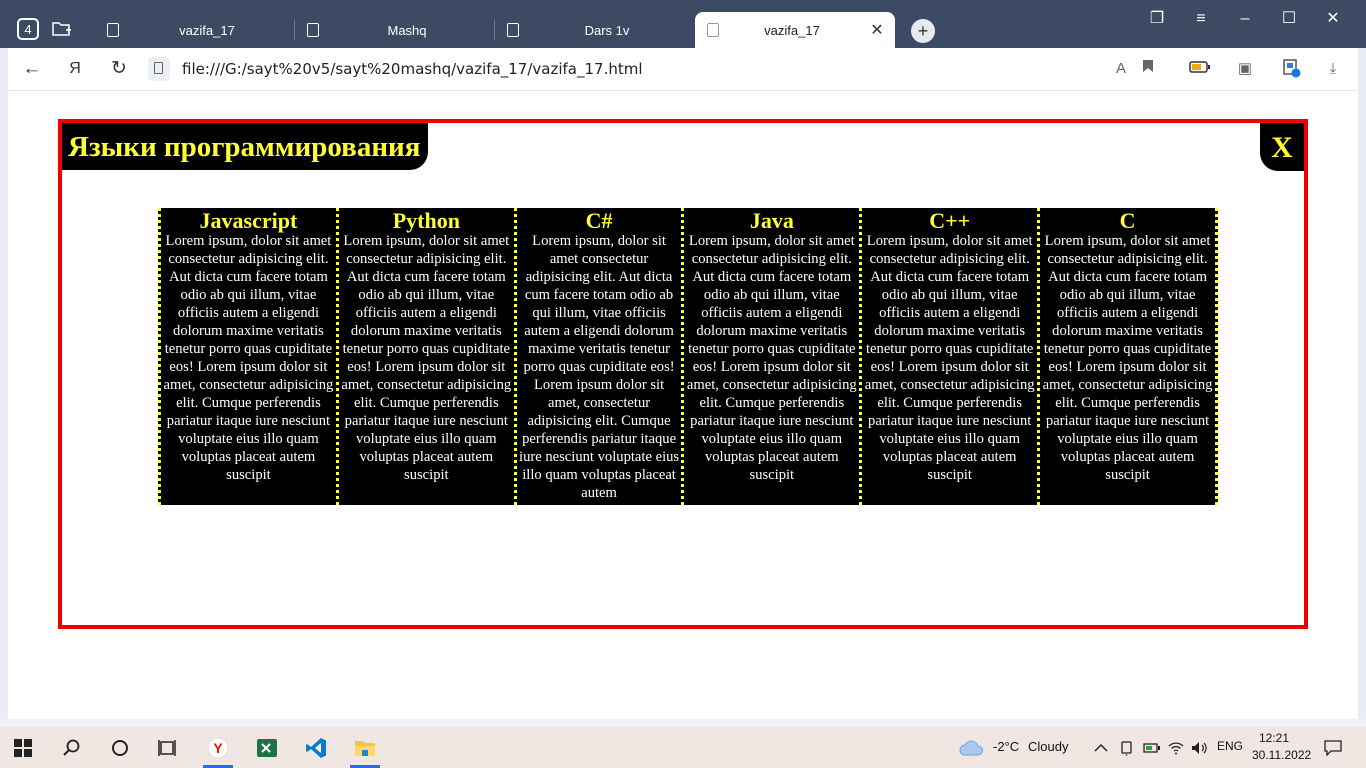 Image resolution: width=1366 pixels, height=768 pixels. I want to click on tab-title: Mashq, so click(407, 30).